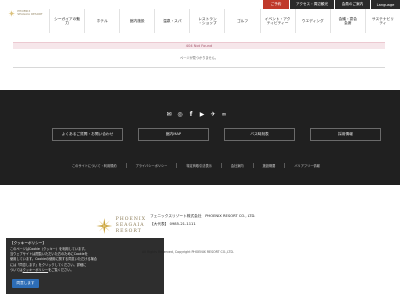 This screenshot has width=400, height=300. I want to click on faq-contact-button: よくあるご質問・お問い合わせ, so click(87, 134).